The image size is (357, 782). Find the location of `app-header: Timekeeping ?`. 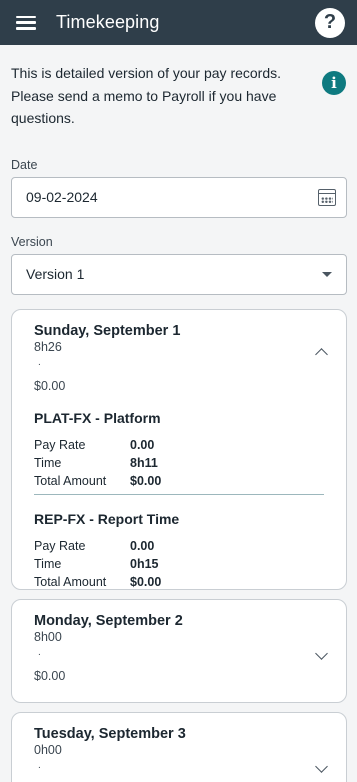

app-header: Timekeeping ? is located at coordinates (178, 22).